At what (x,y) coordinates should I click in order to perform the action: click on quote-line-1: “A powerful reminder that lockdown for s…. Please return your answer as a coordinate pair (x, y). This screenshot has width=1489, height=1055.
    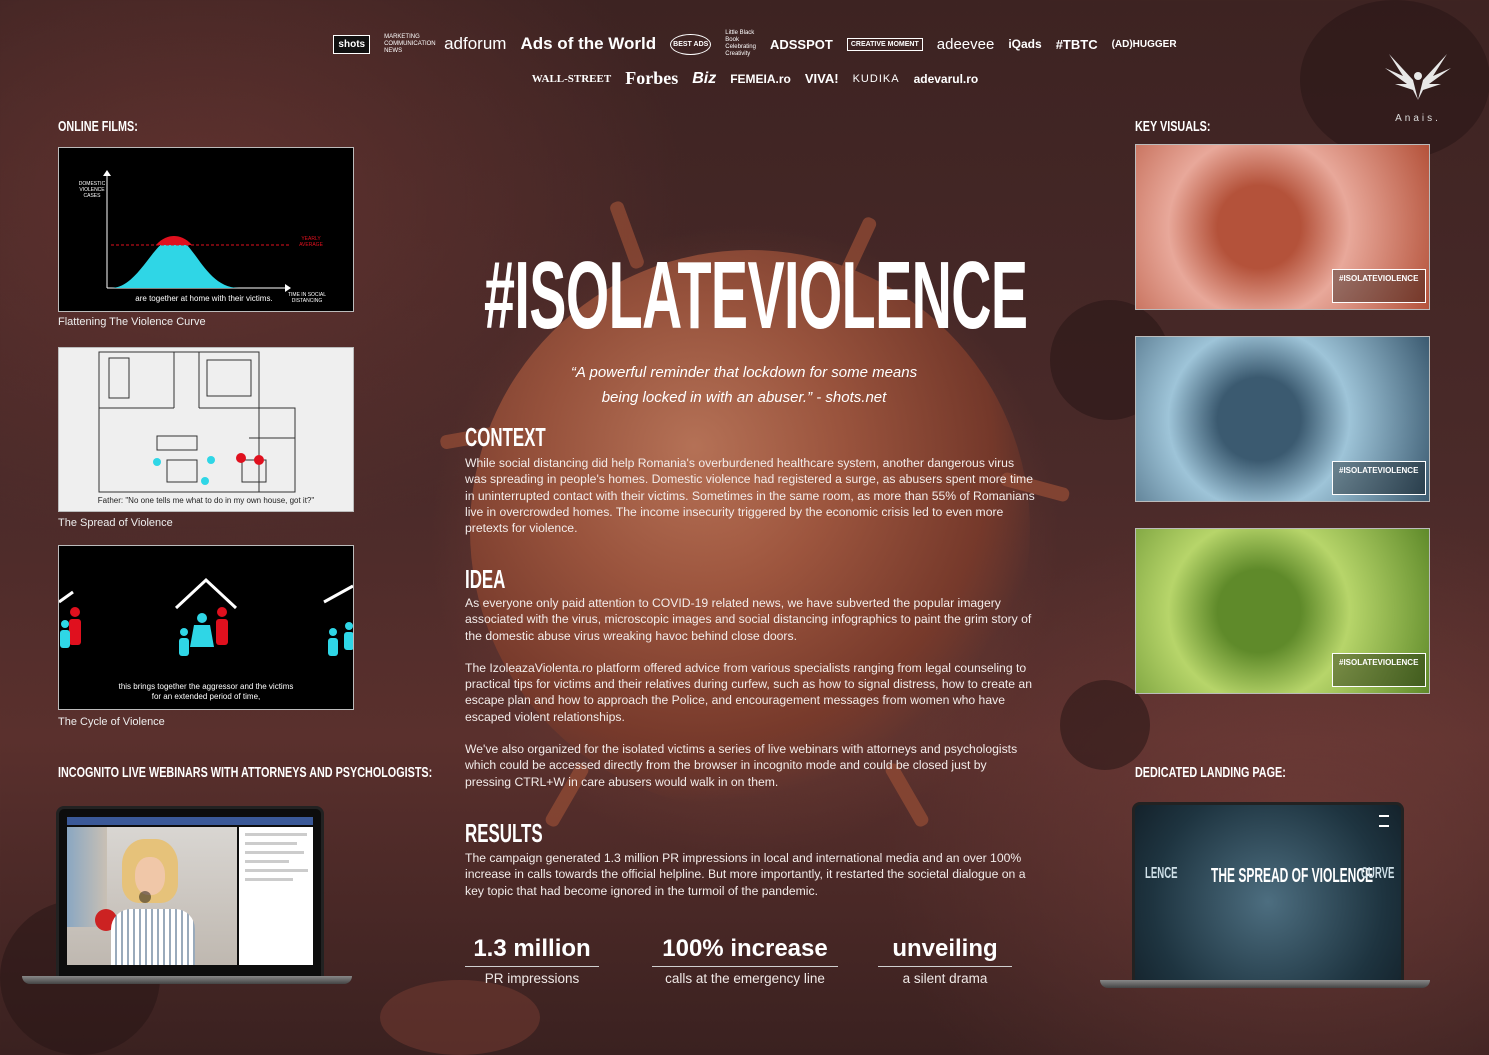
    Looking at the image, I should click on (744, 372).